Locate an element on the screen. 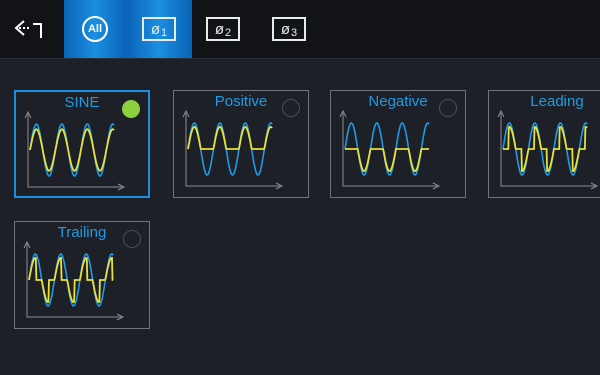  waveform-card-positive: Positive is located at coordinates (241, 144).